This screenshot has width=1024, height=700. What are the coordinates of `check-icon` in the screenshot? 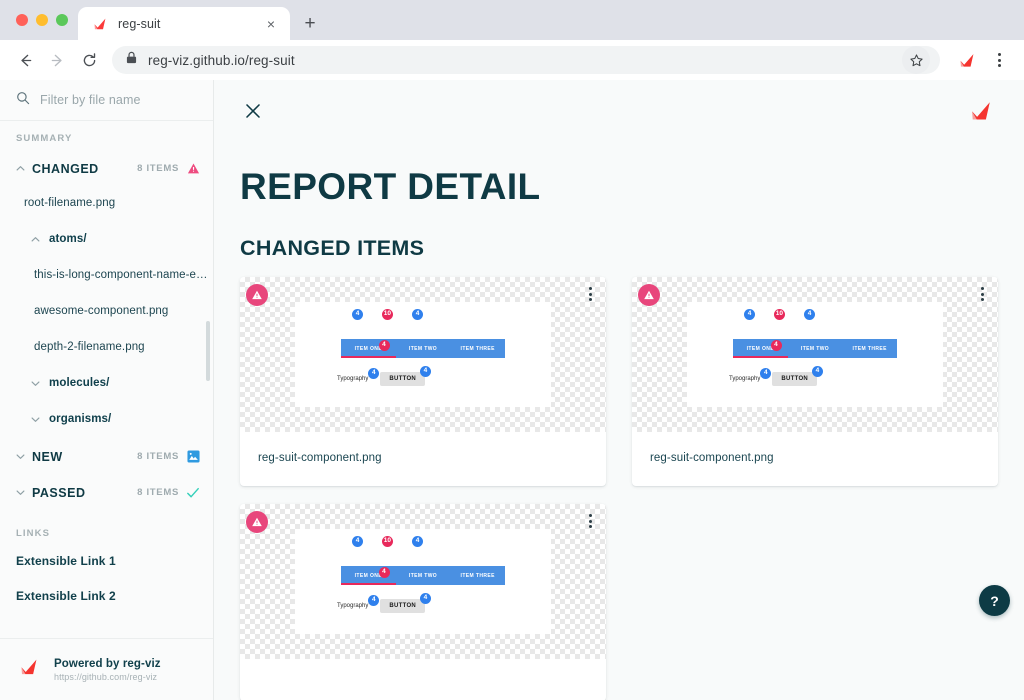 It's located at (193, 493).